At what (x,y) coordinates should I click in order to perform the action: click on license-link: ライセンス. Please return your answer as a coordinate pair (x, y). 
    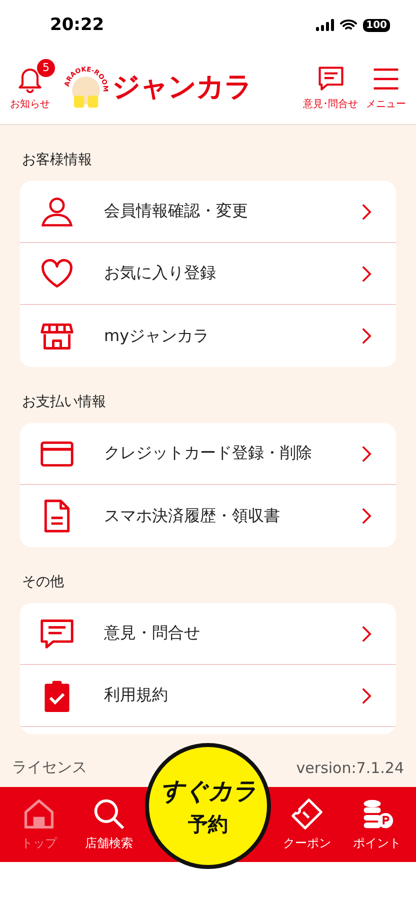
    Looking at the image, I should click on (49, 767).